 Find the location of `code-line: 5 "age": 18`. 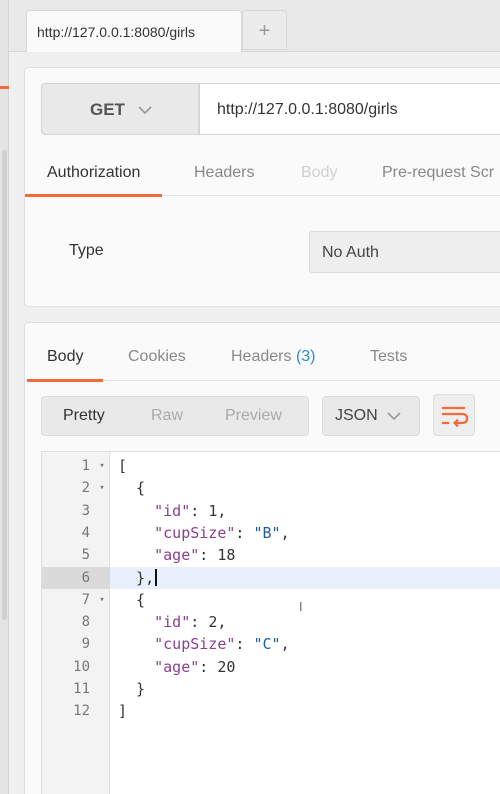

code-line: 5 "age": 18 is located at coordinates (271, 555).